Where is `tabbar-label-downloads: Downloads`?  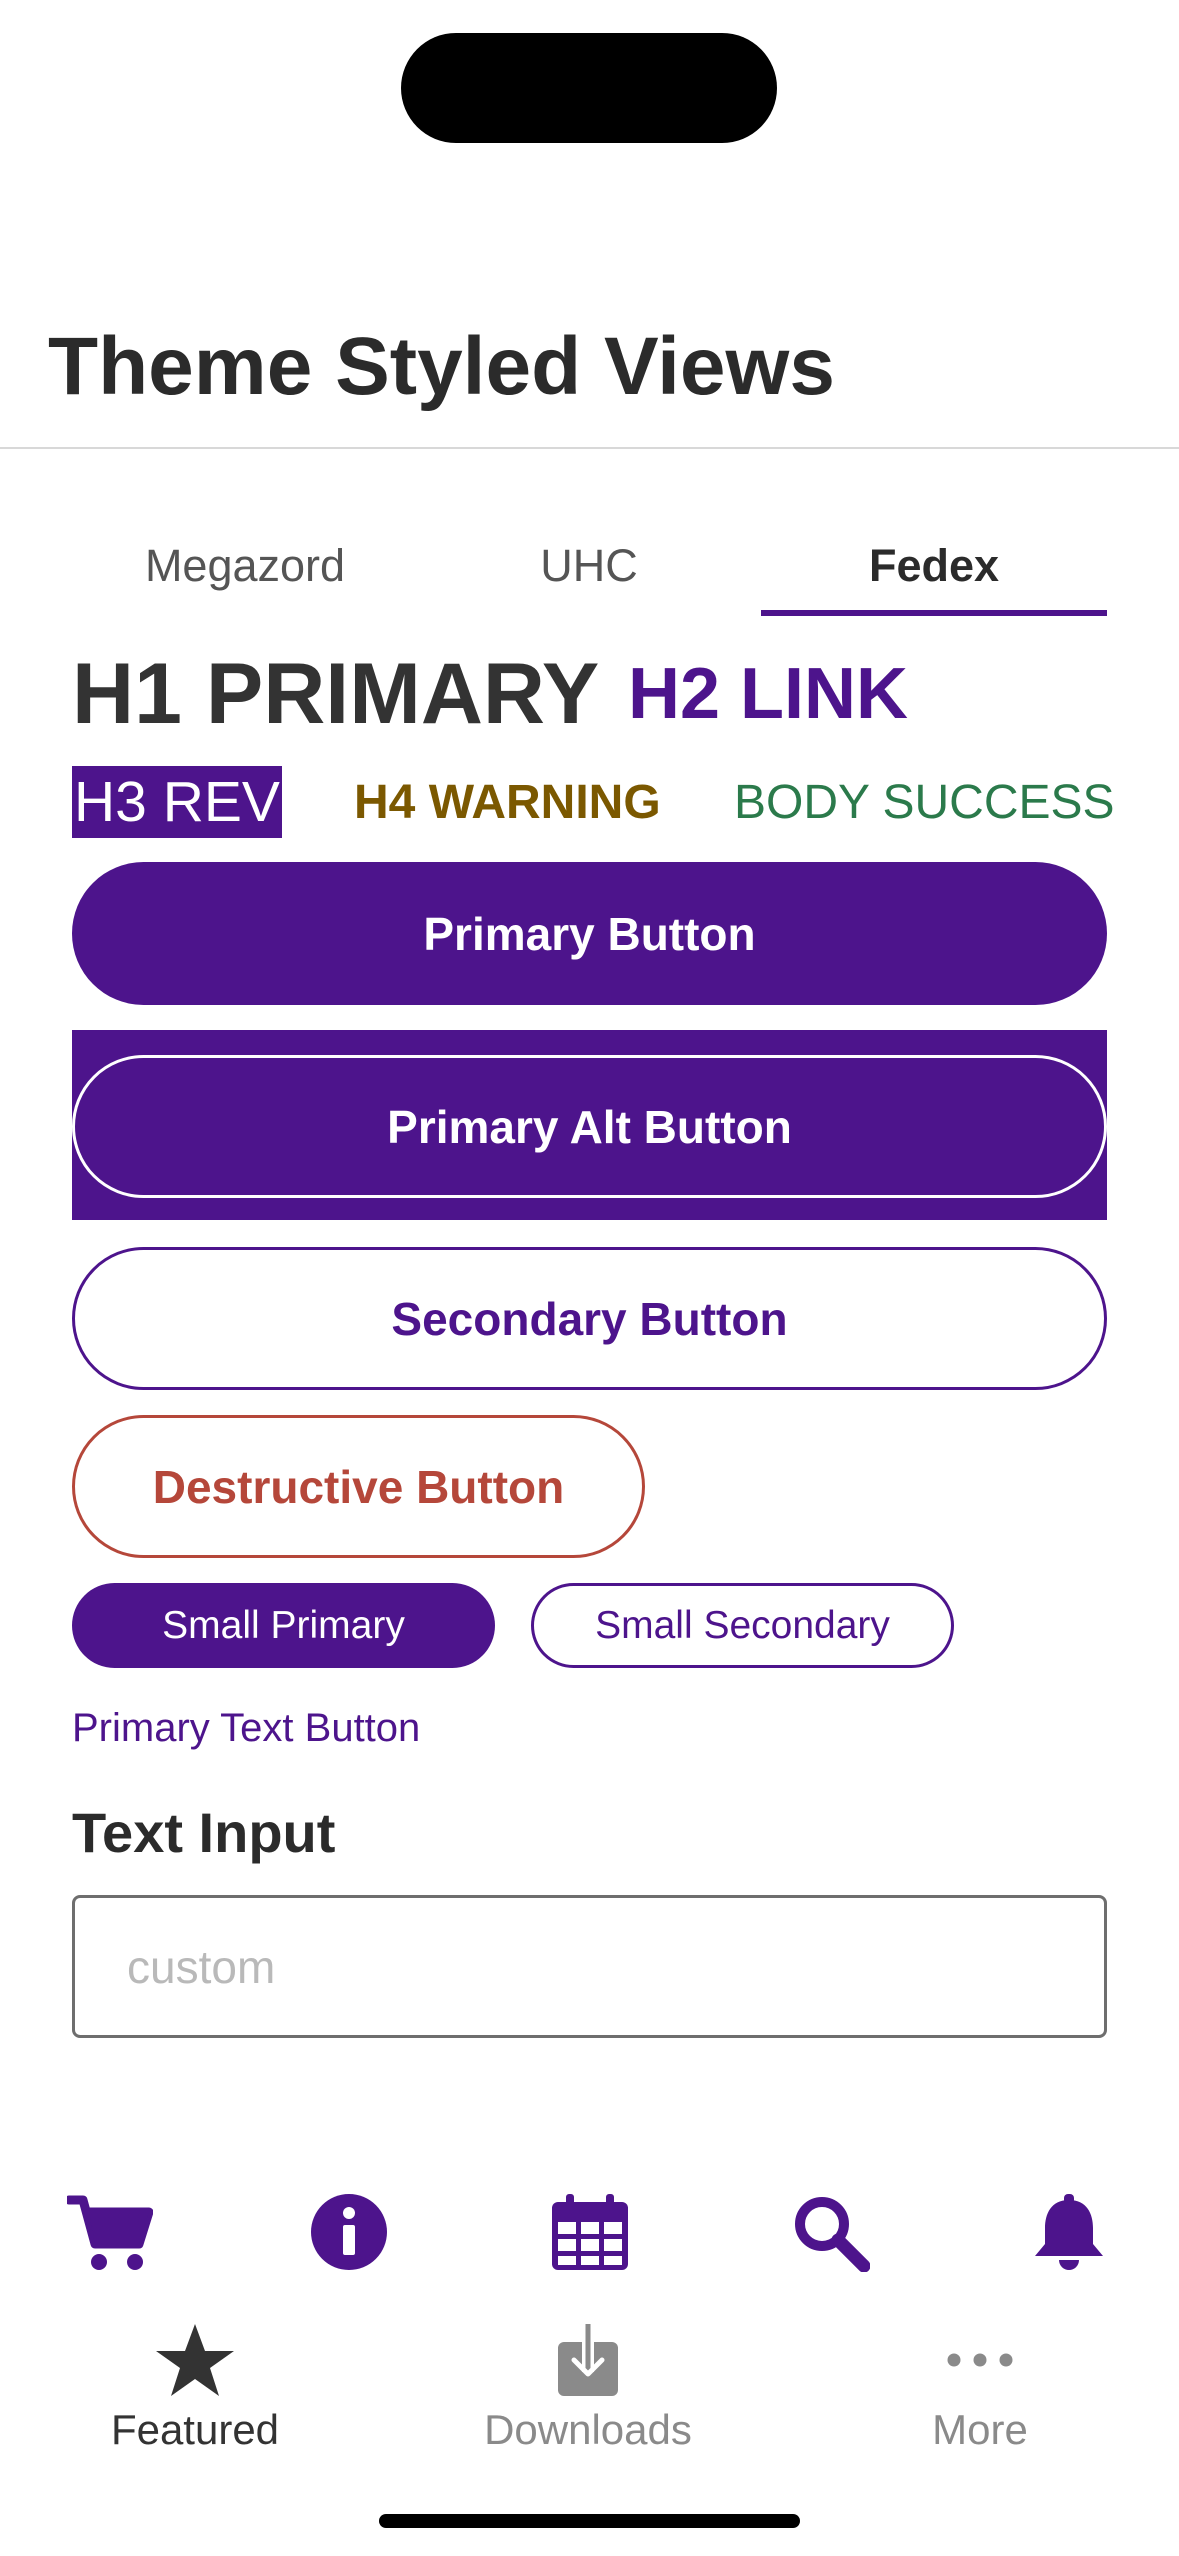 tabbar-label-downloads: Downloads is located at coordinates (588, 2429).